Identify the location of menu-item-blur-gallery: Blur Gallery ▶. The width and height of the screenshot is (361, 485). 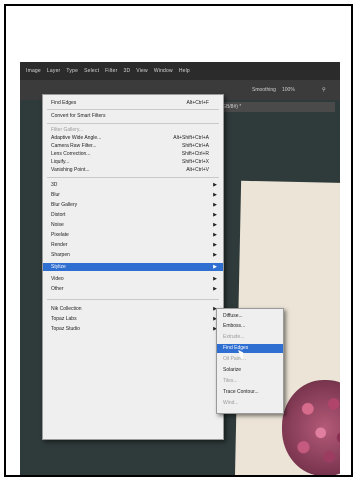
(133, 205).